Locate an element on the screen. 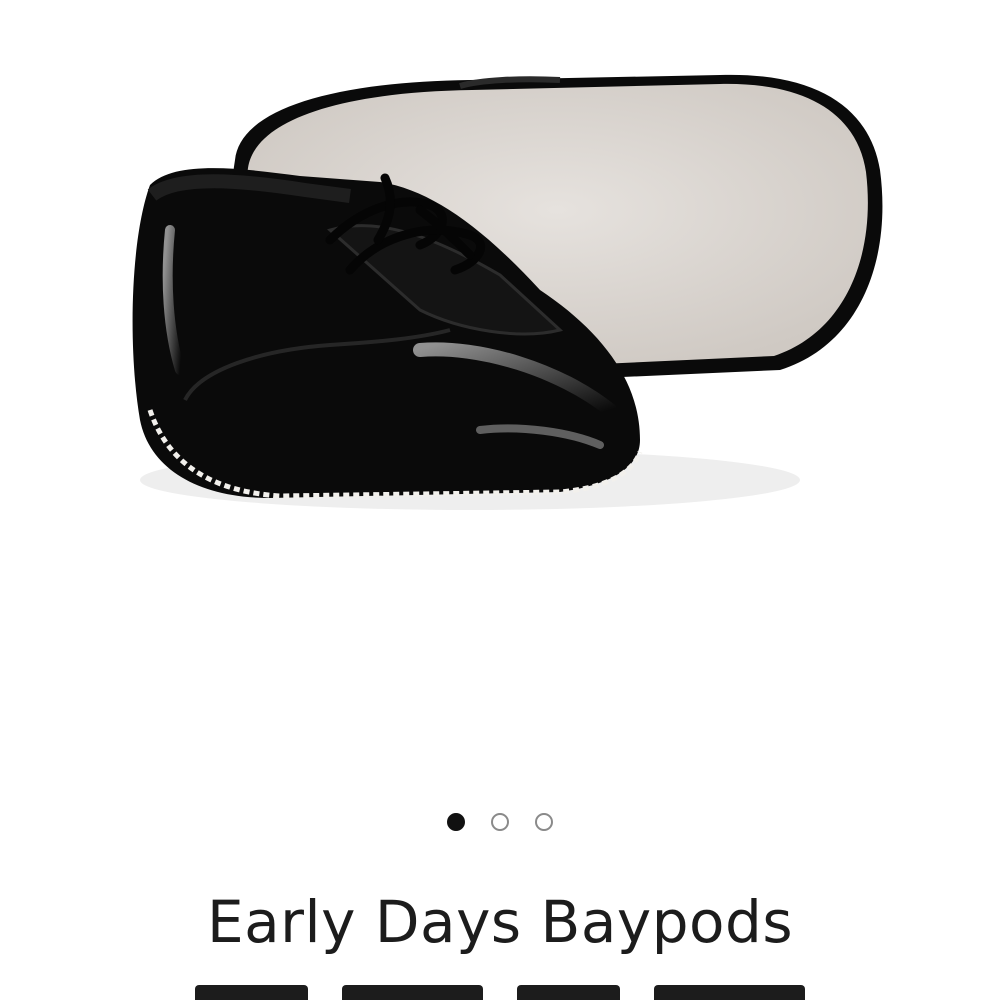 The width and height of the screenshot is (1000, 1000). product-subtitle-cutoff is located at coordinates (500, 992).